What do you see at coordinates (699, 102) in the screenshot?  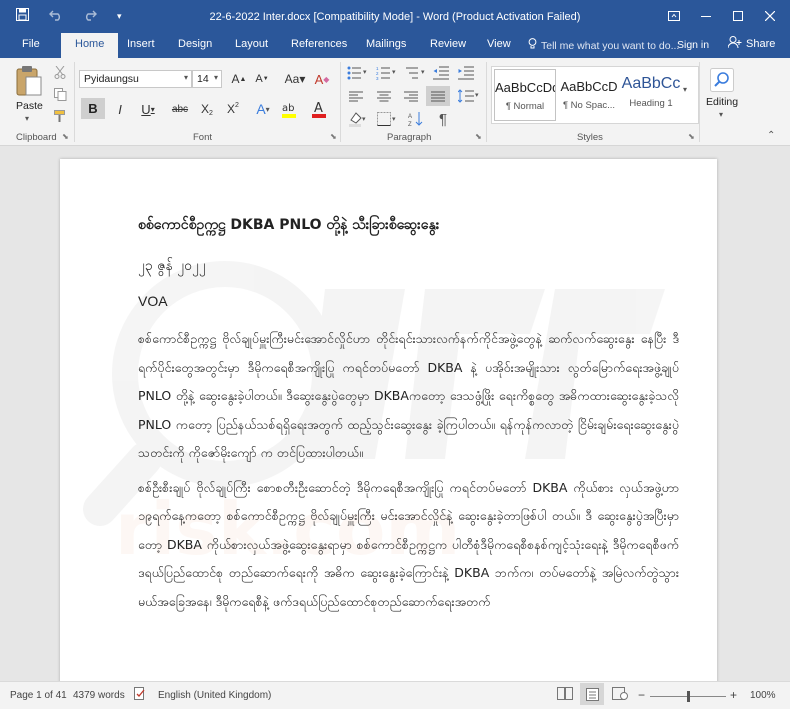 I see `group-separator` at bounding box center [699, 102].